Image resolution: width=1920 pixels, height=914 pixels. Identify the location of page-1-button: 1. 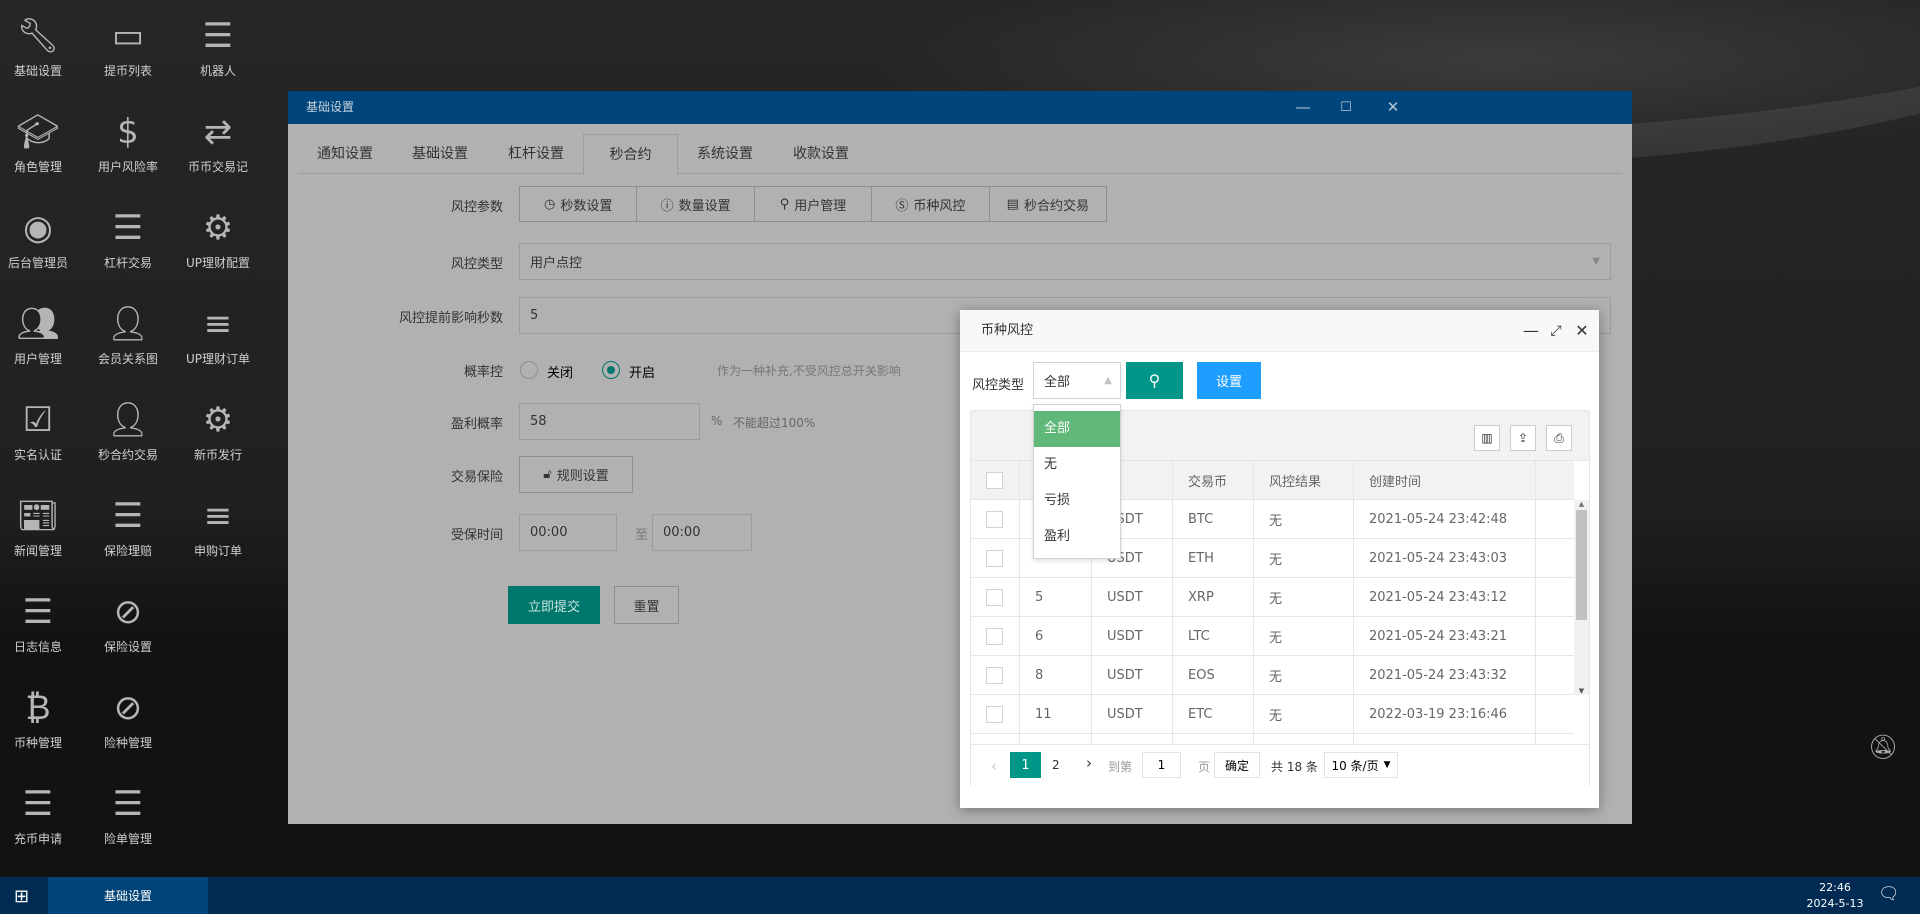
(1025, 765).